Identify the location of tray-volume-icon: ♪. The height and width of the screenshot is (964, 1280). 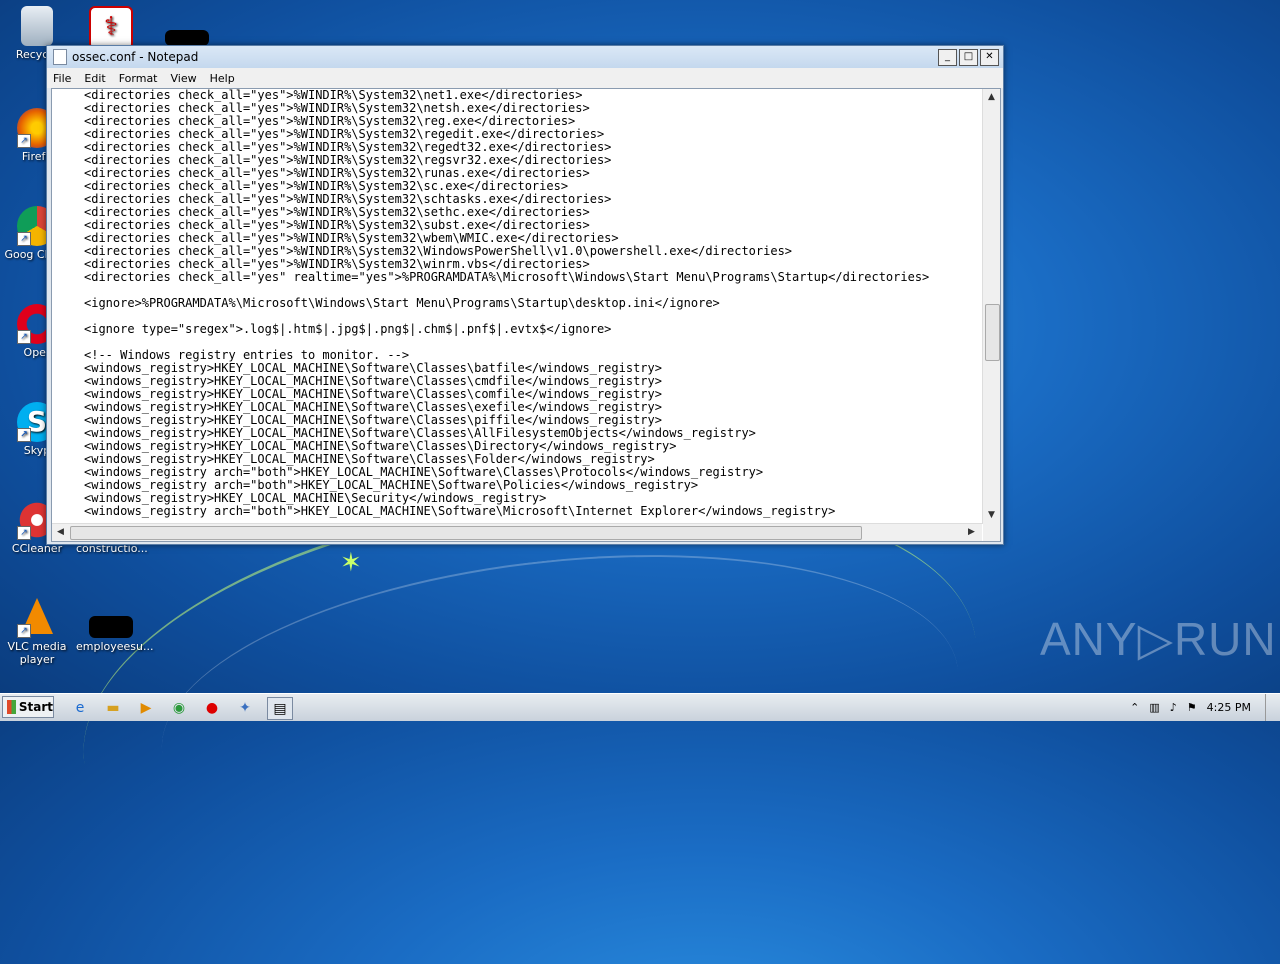
(1173, 707).